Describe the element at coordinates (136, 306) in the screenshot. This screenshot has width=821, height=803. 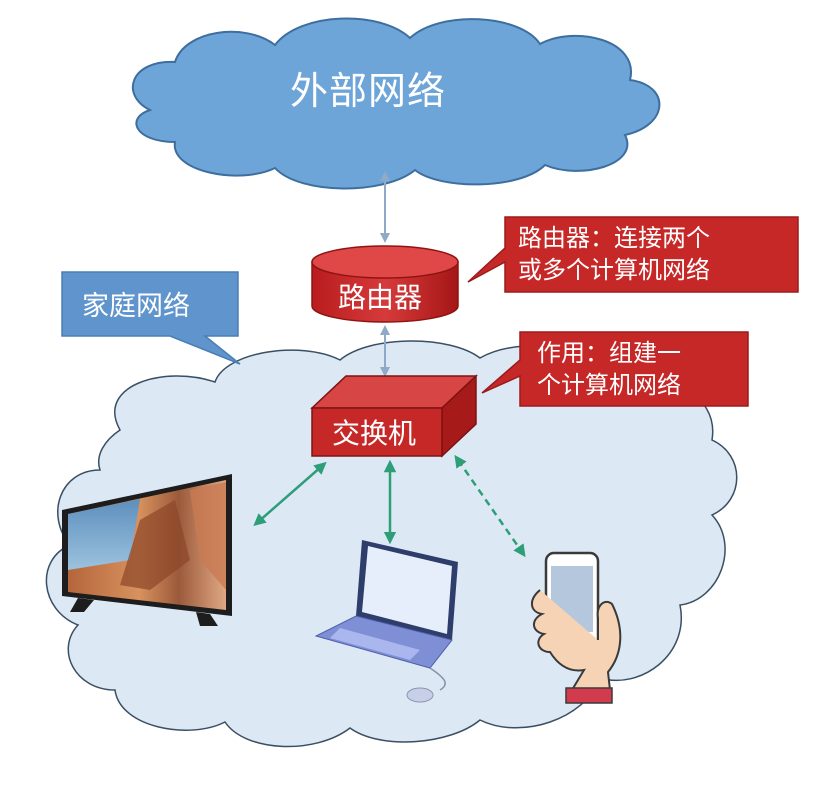
I see `home-network-label: 家庭网络` at that location.